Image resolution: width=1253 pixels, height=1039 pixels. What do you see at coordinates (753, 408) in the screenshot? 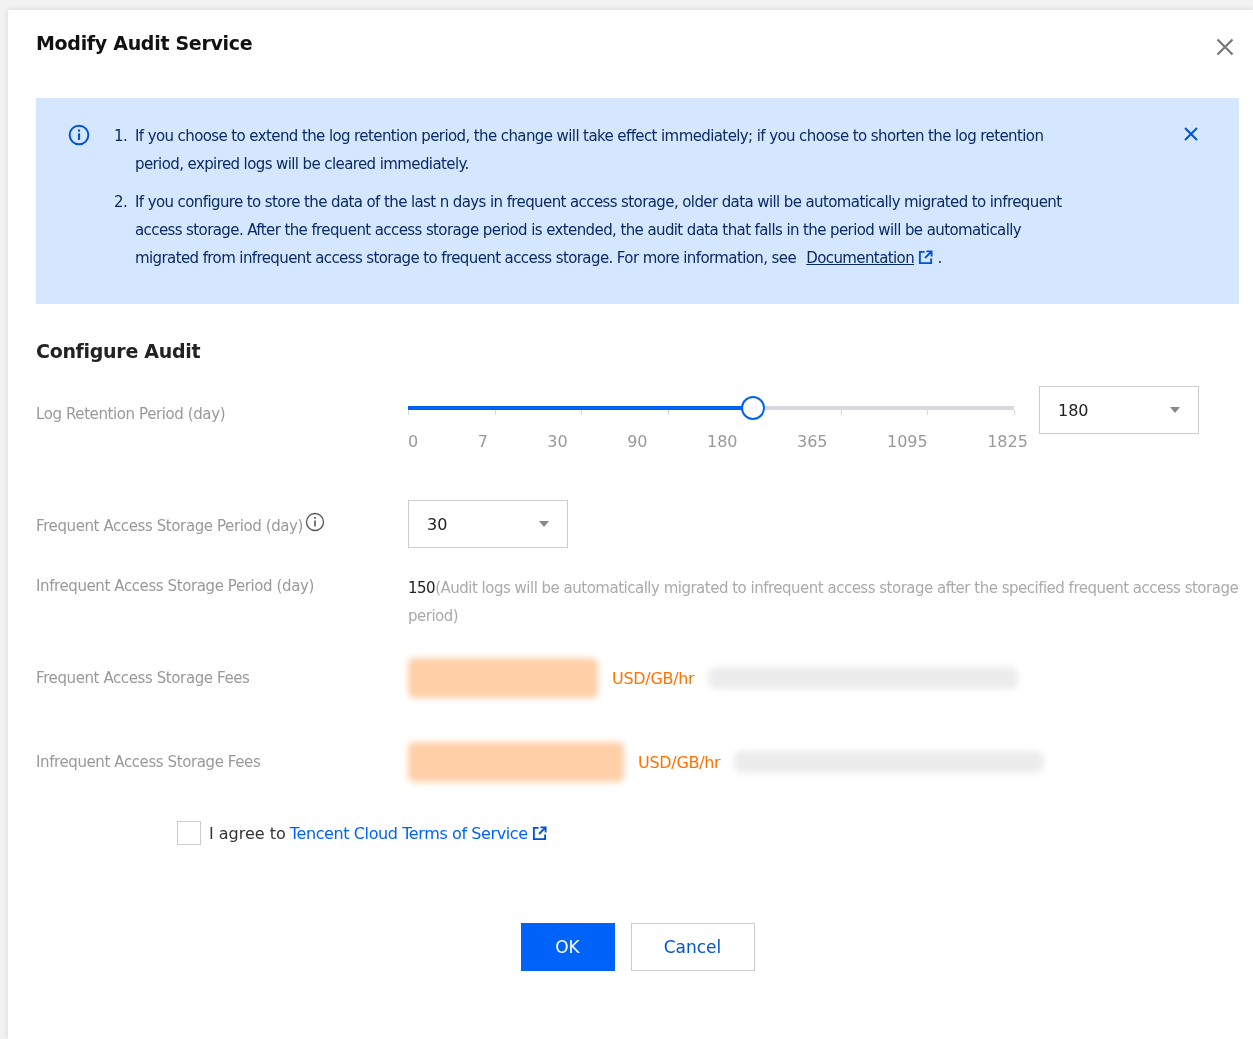
I see `slider-thumb` at bounding box center [753, 408].